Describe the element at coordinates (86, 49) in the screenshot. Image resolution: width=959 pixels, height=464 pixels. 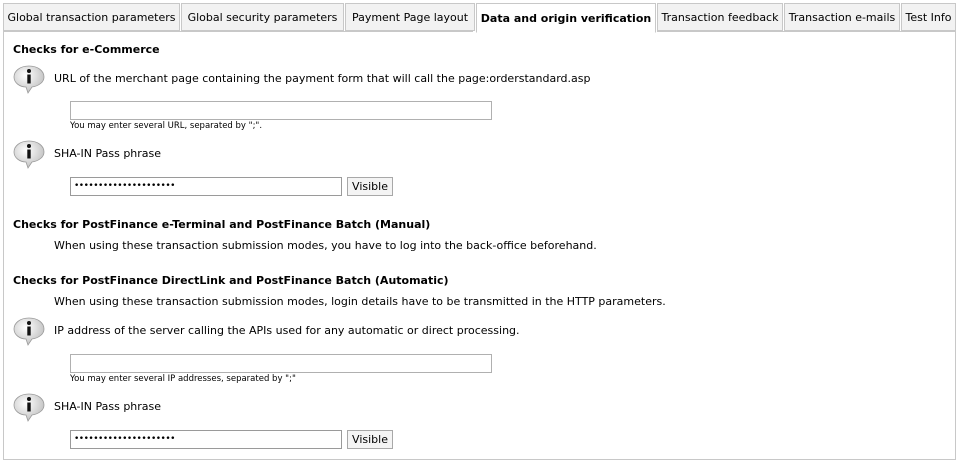
I see `section-heading-ecommerce: Checks for e-Commerce` at that location.